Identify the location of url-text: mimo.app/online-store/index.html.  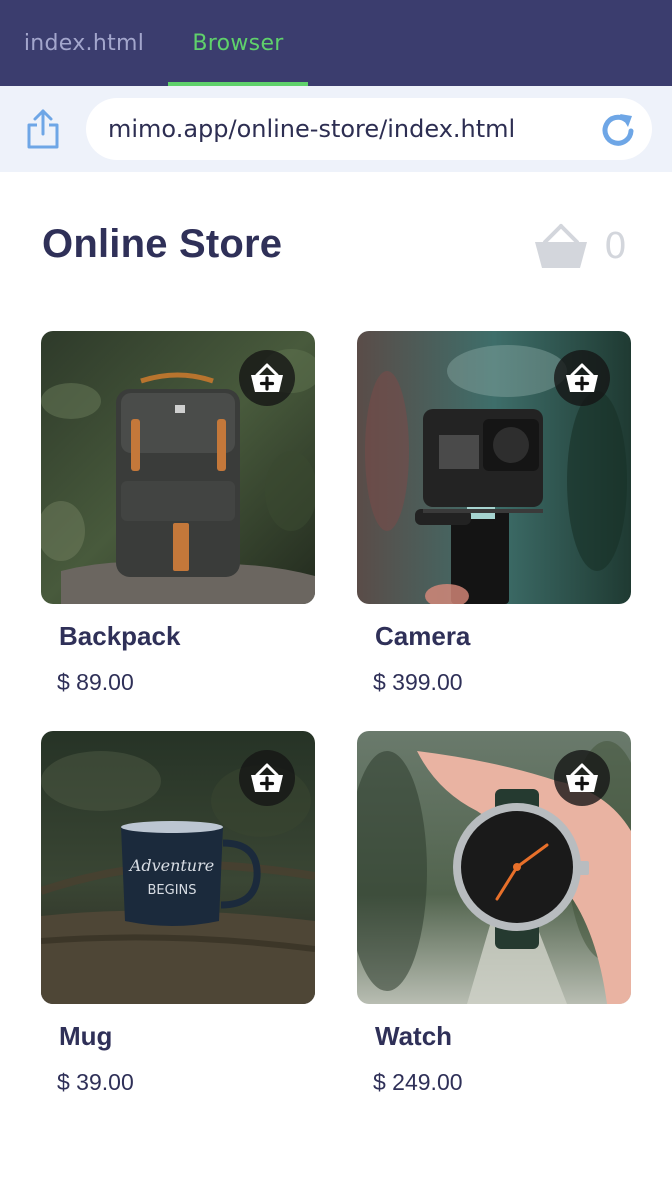
(312, 129).